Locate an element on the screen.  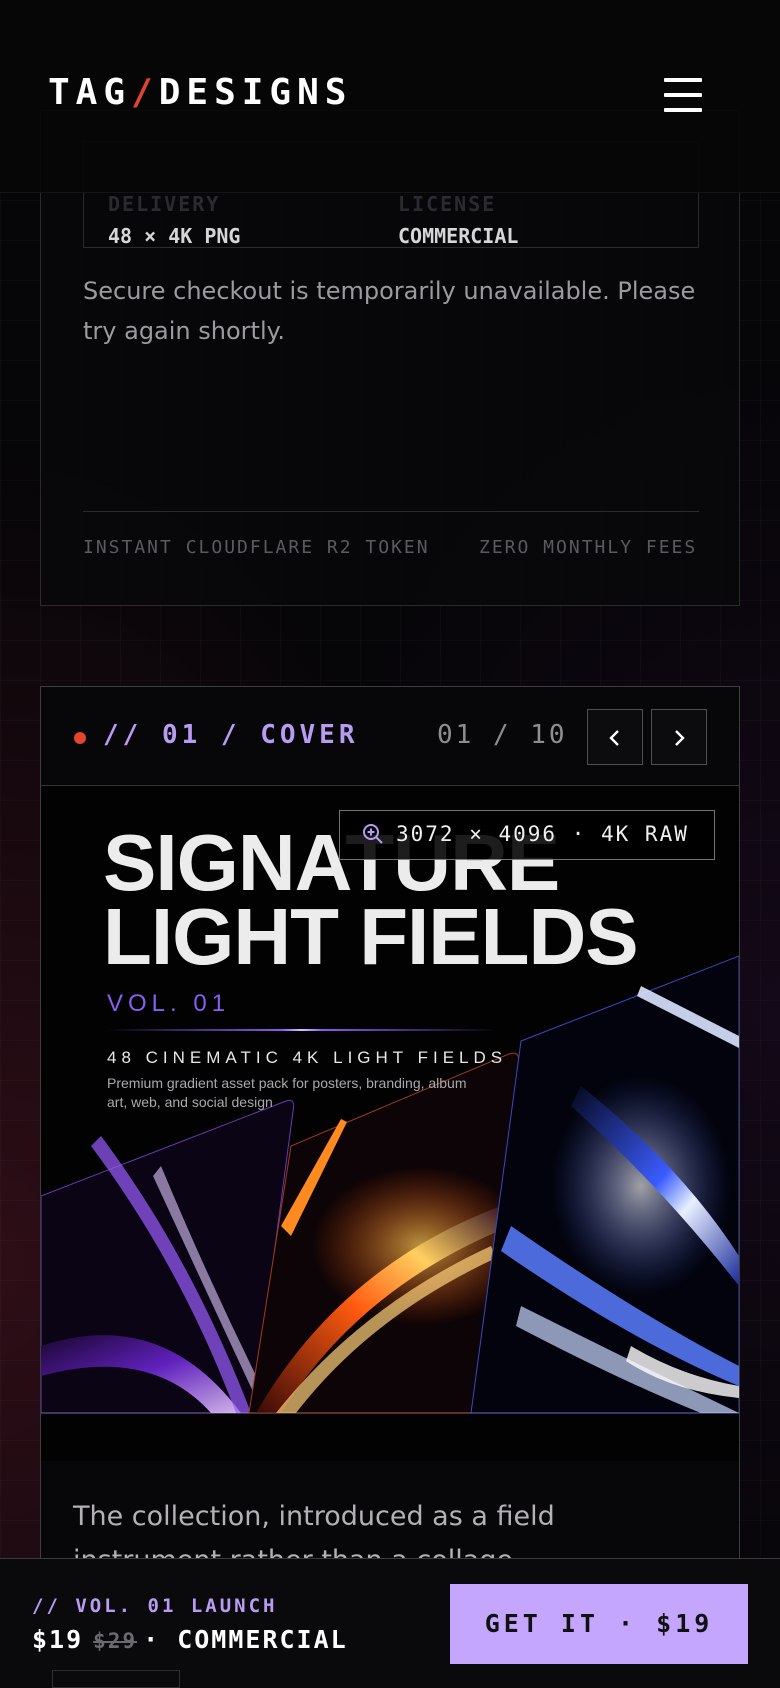
site-logo: TAG/DESIGNS is located at coordinates (200, 92).